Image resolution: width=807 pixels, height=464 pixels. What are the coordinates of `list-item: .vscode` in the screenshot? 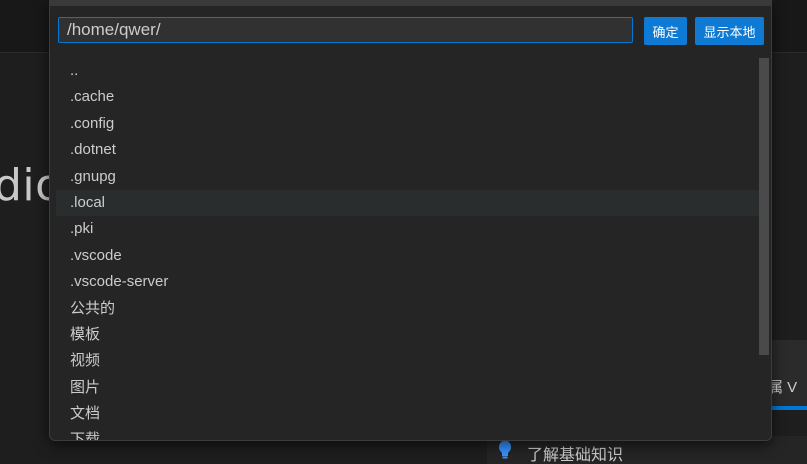 It's located at (408, 256).